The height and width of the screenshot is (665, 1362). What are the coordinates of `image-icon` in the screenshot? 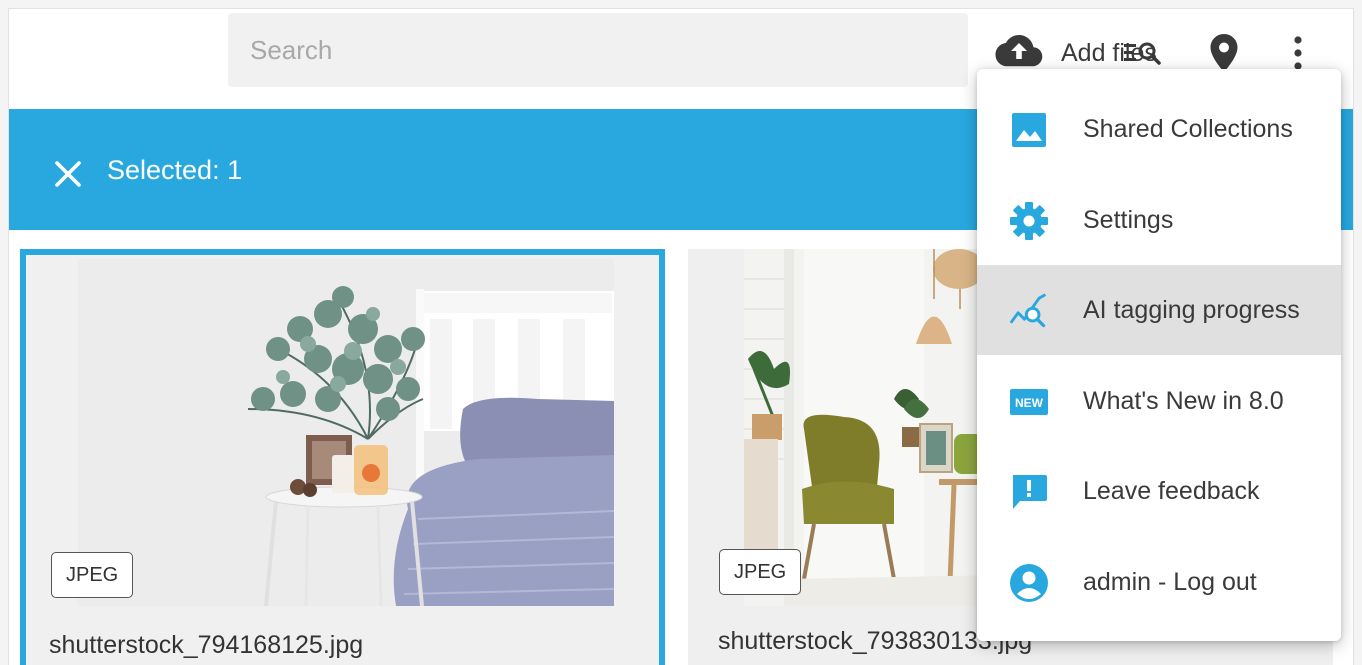 It's located at (1029, 130).